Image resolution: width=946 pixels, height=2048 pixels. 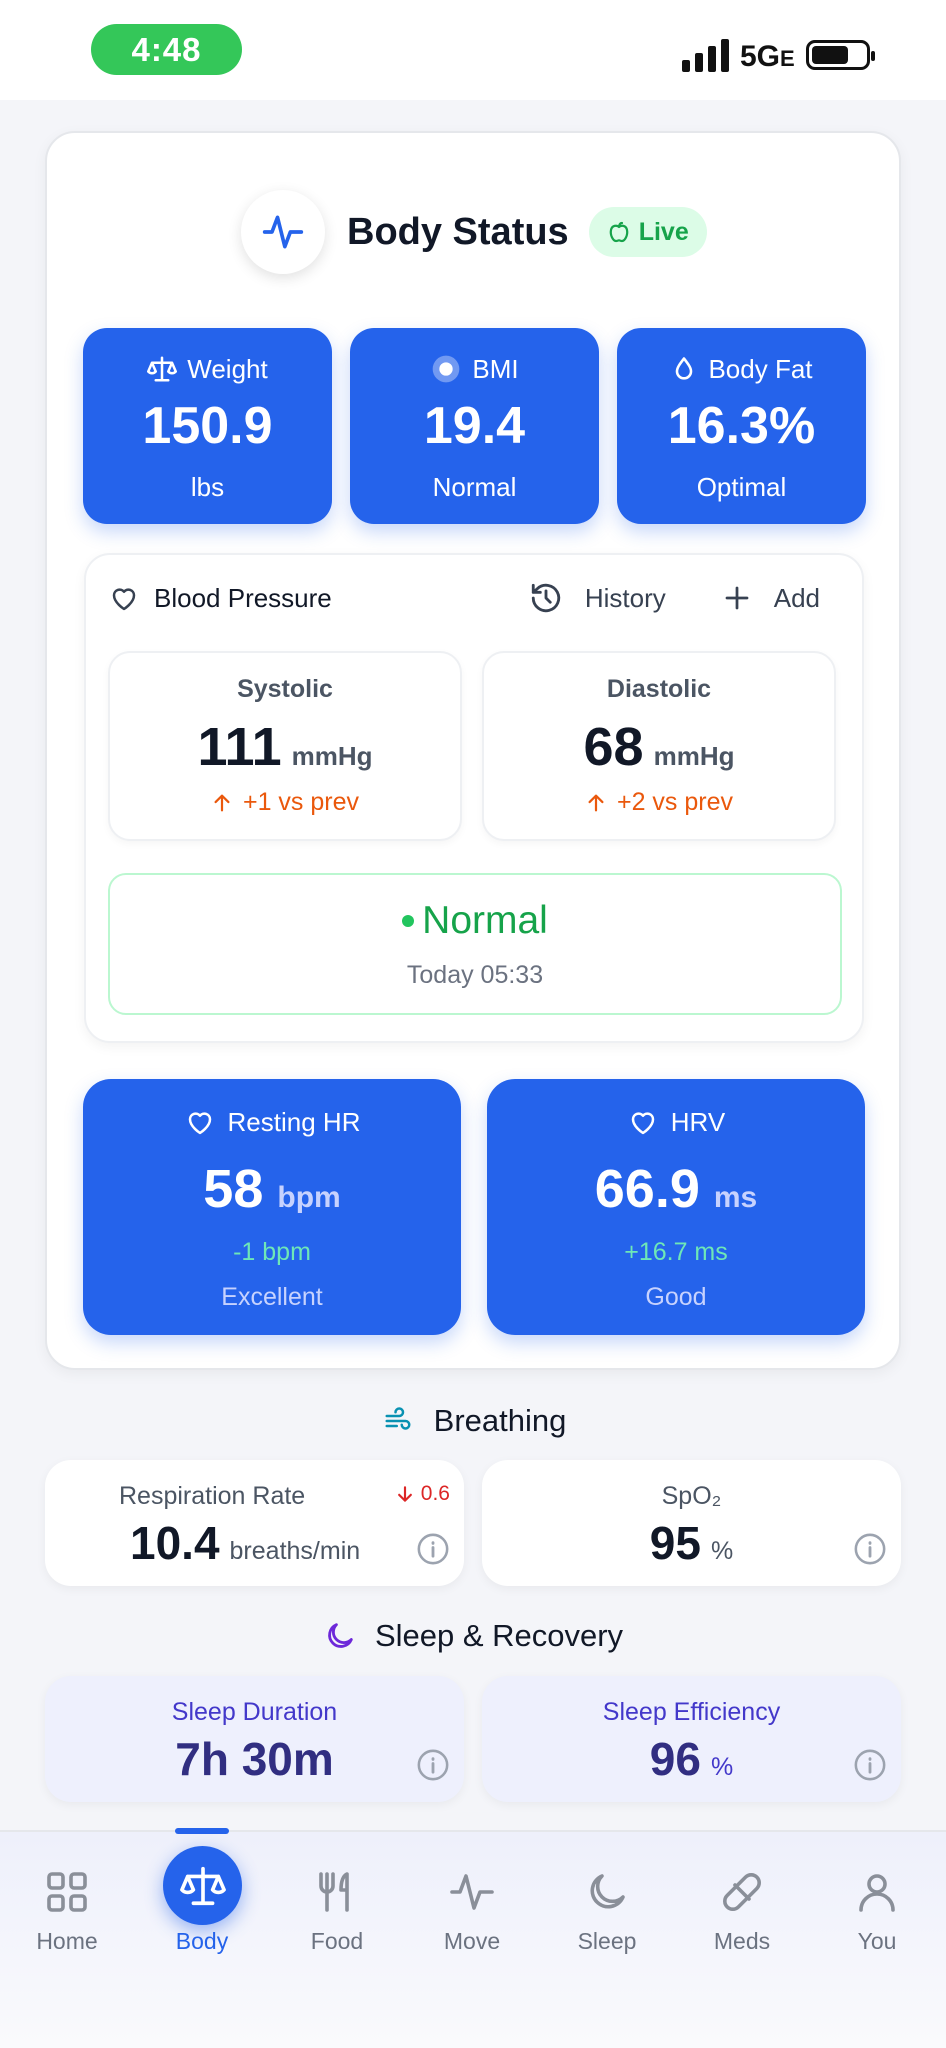 I want to click on body-fat-card: Body Fat 16.3% Optimal, so click(x=741, y=426).